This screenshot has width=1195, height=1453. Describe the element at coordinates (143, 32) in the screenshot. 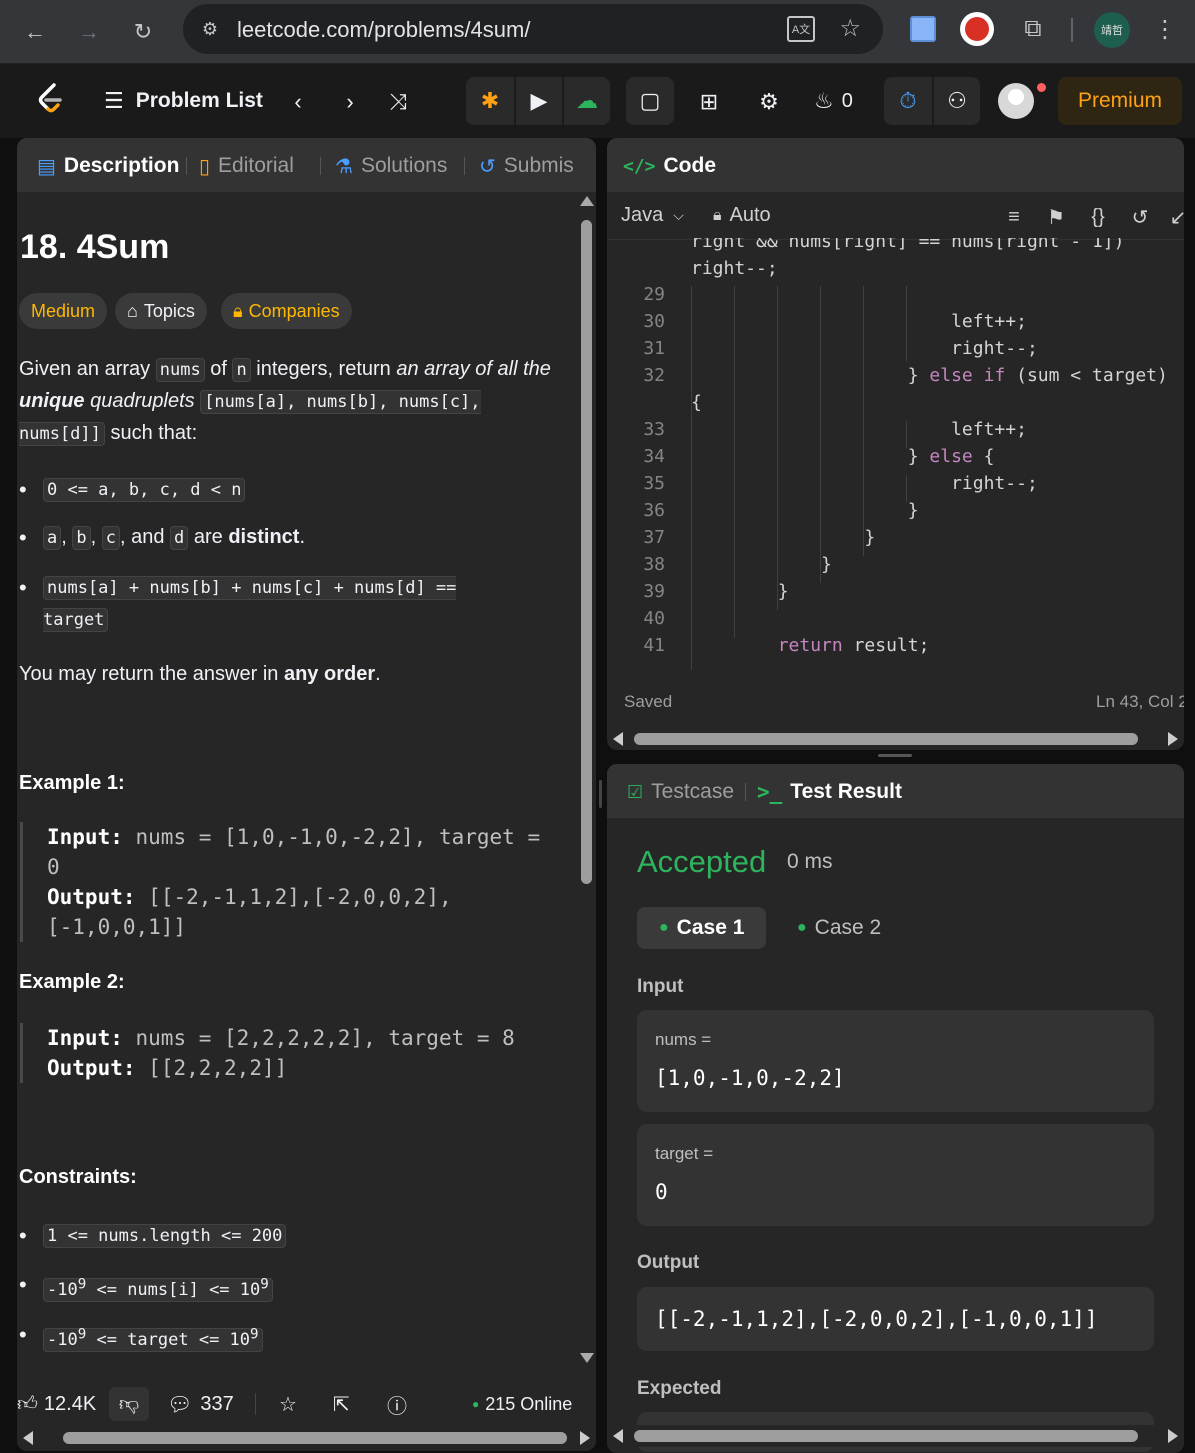

I see `reload-icon: ↻` at that location.